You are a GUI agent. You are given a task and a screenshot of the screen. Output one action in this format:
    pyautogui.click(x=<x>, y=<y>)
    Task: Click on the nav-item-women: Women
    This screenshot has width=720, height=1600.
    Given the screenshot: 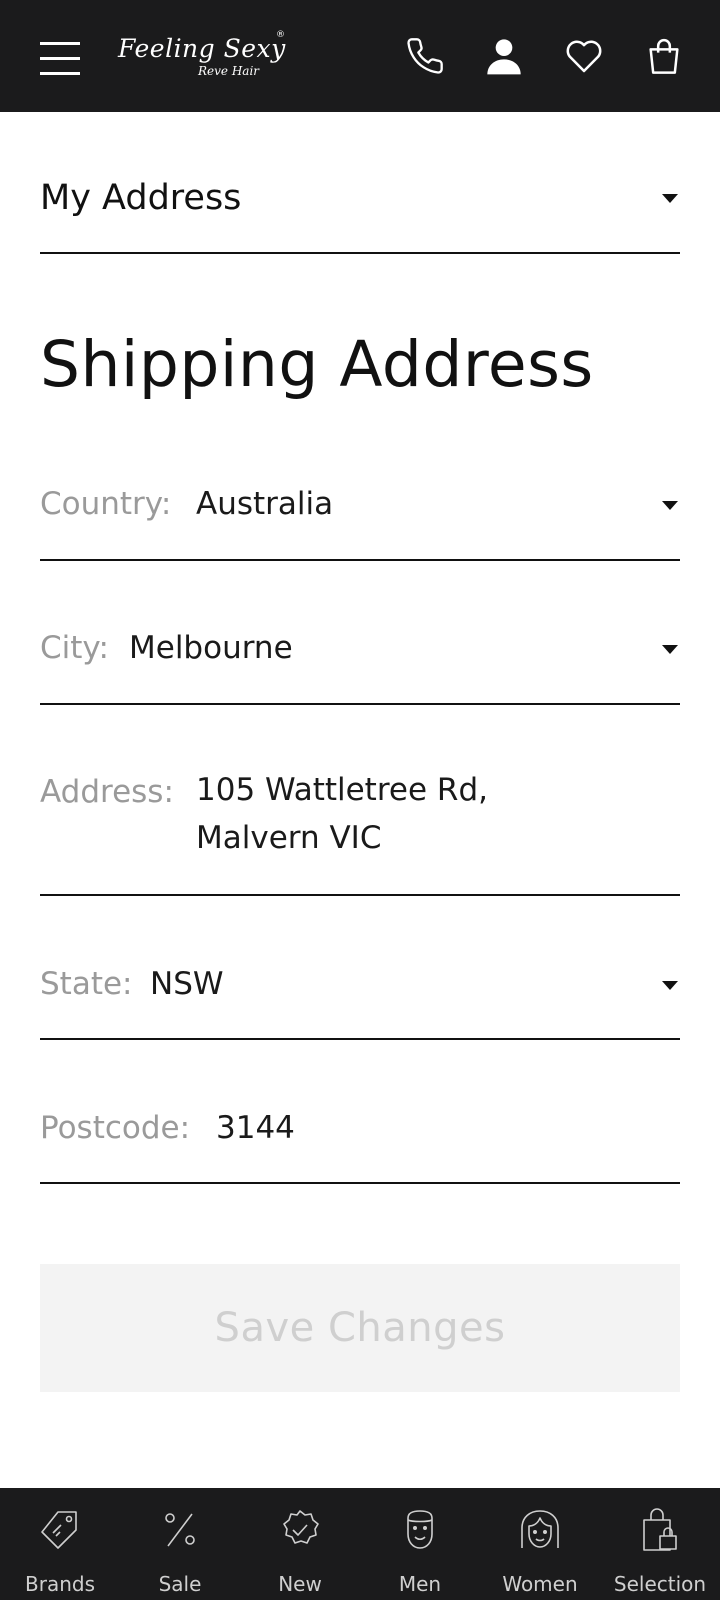 What is the action you would take?
    pyautogui.click(x=540, y=1544)
    